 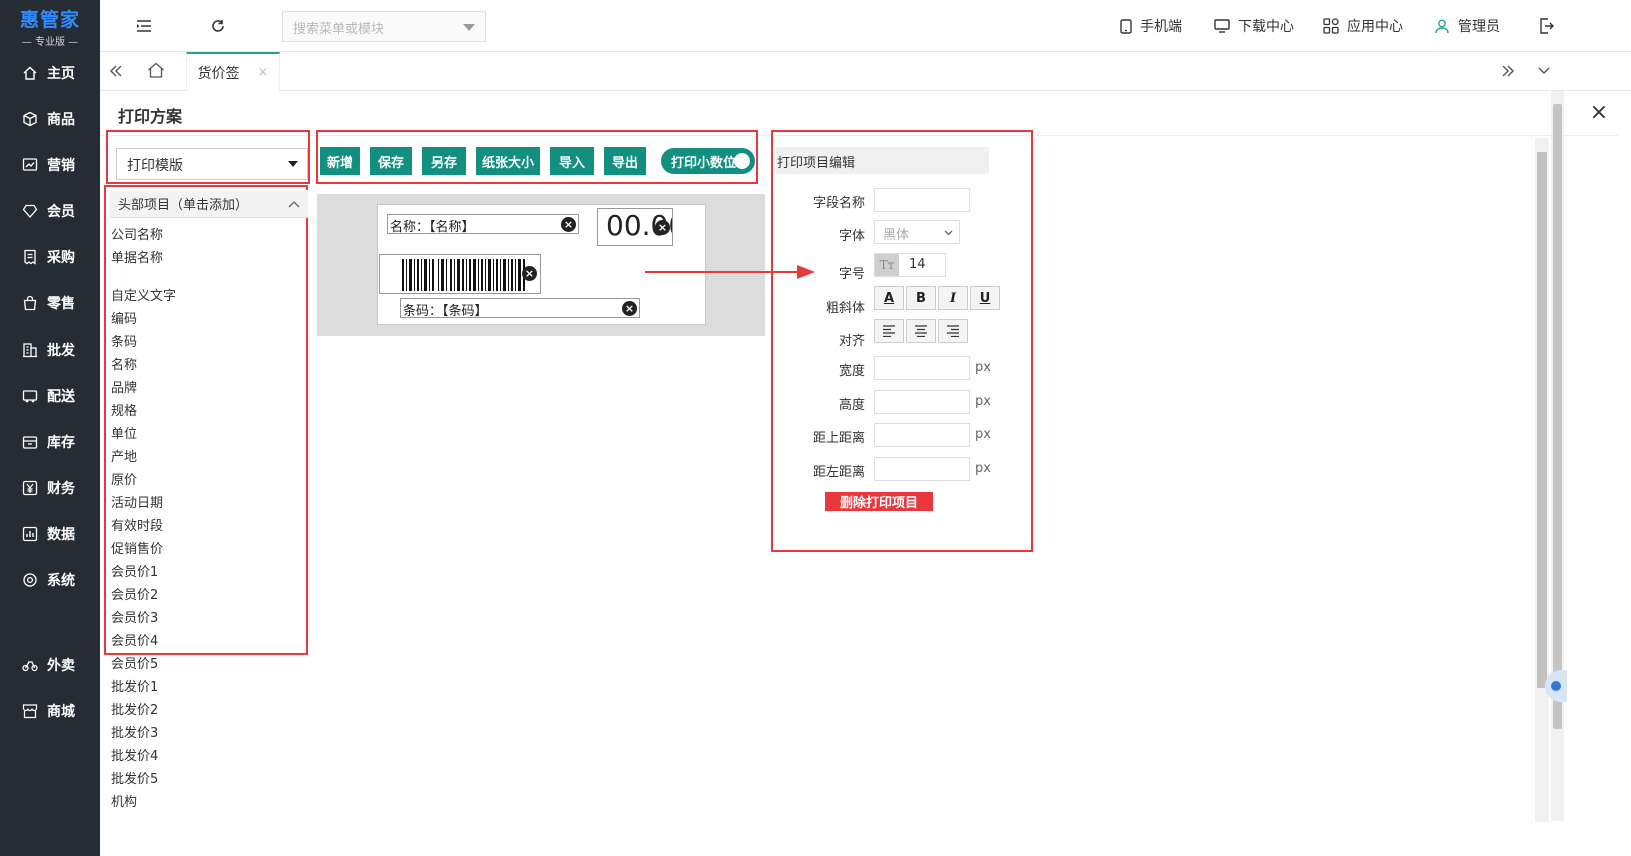 I want to click on paper-size-button: 纸张大小, so click(x=508, y=161).